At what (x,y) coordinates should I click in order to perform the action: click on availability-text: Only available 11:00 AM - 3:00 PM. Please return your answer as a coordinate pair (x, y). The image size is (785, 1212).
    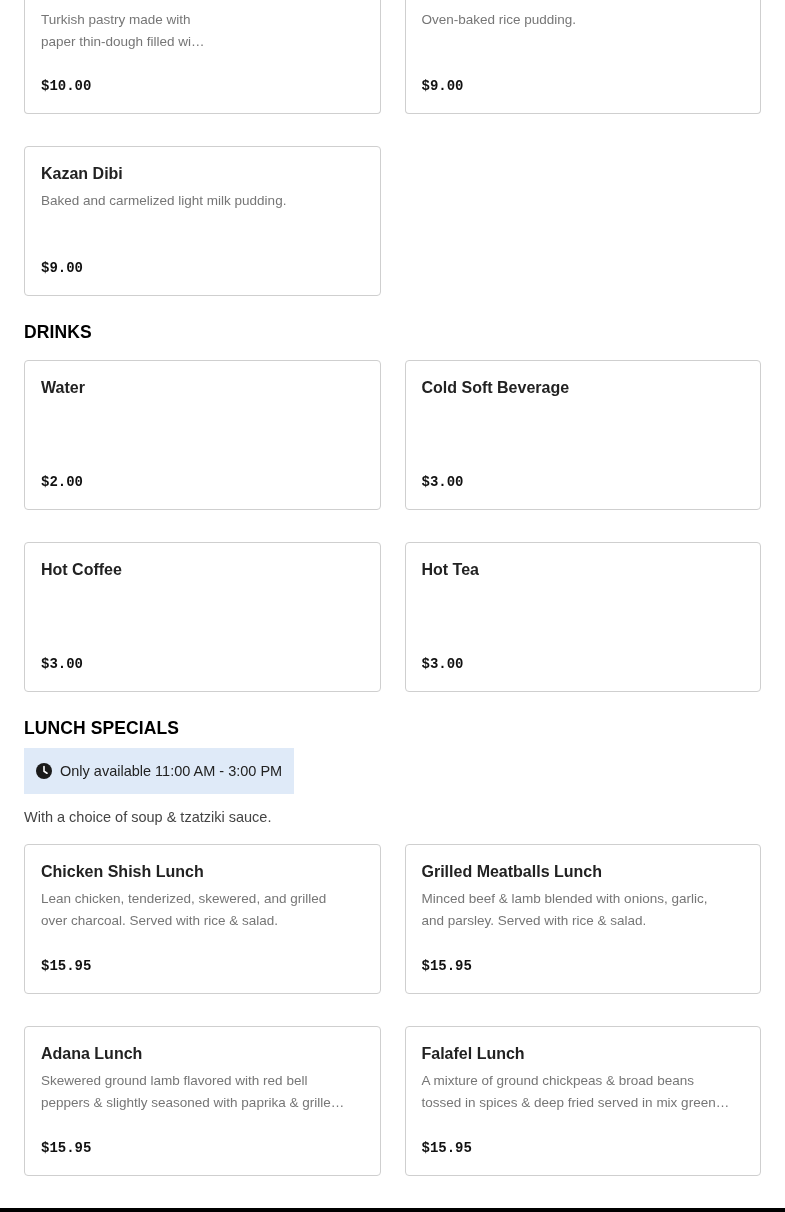
    Looking at the image, I should click on (171, 771).